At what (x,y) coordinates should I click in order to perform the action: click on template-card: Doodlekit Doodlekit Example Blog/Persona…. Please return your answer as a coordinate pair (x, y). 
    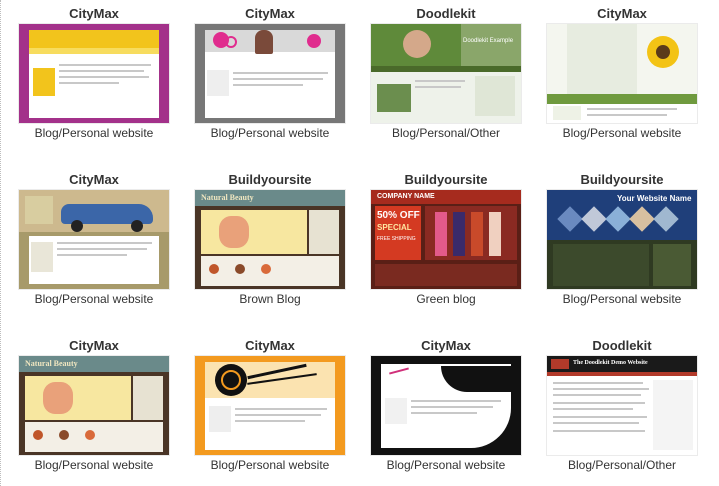
    Looking at the image, I should click on (446, 70).